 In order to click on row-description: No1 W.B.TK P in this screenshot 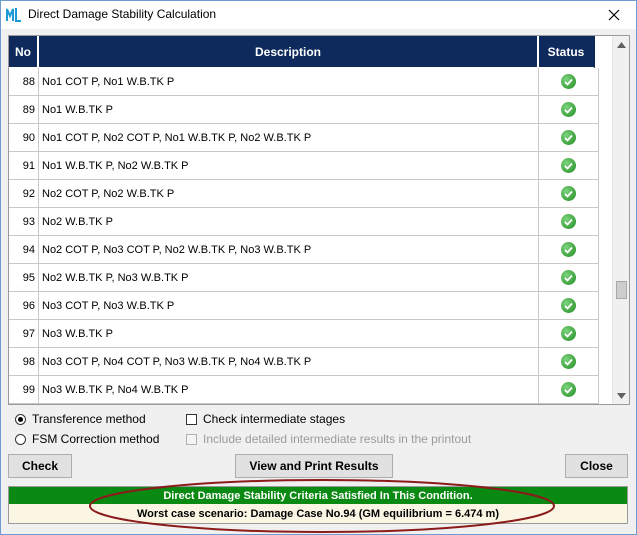, I will do `click(289, 109)`.